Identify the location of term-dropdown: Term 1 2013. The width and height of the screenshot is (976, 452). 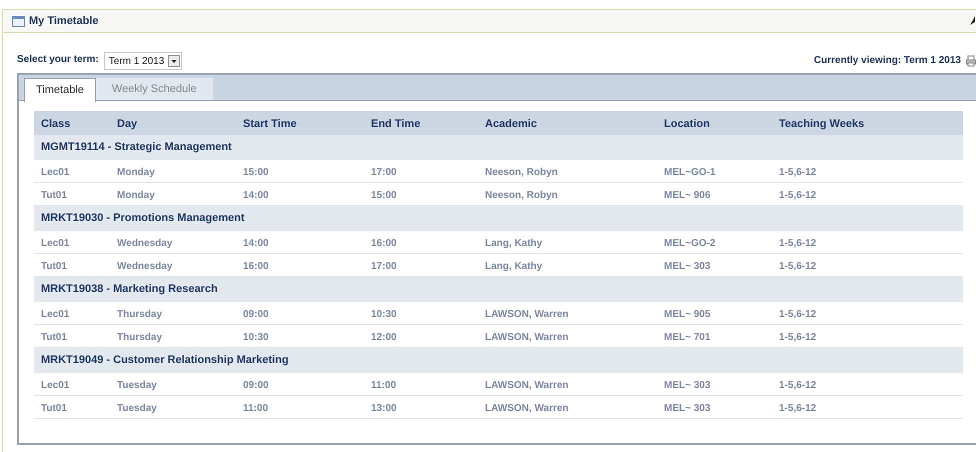
(143, 61).